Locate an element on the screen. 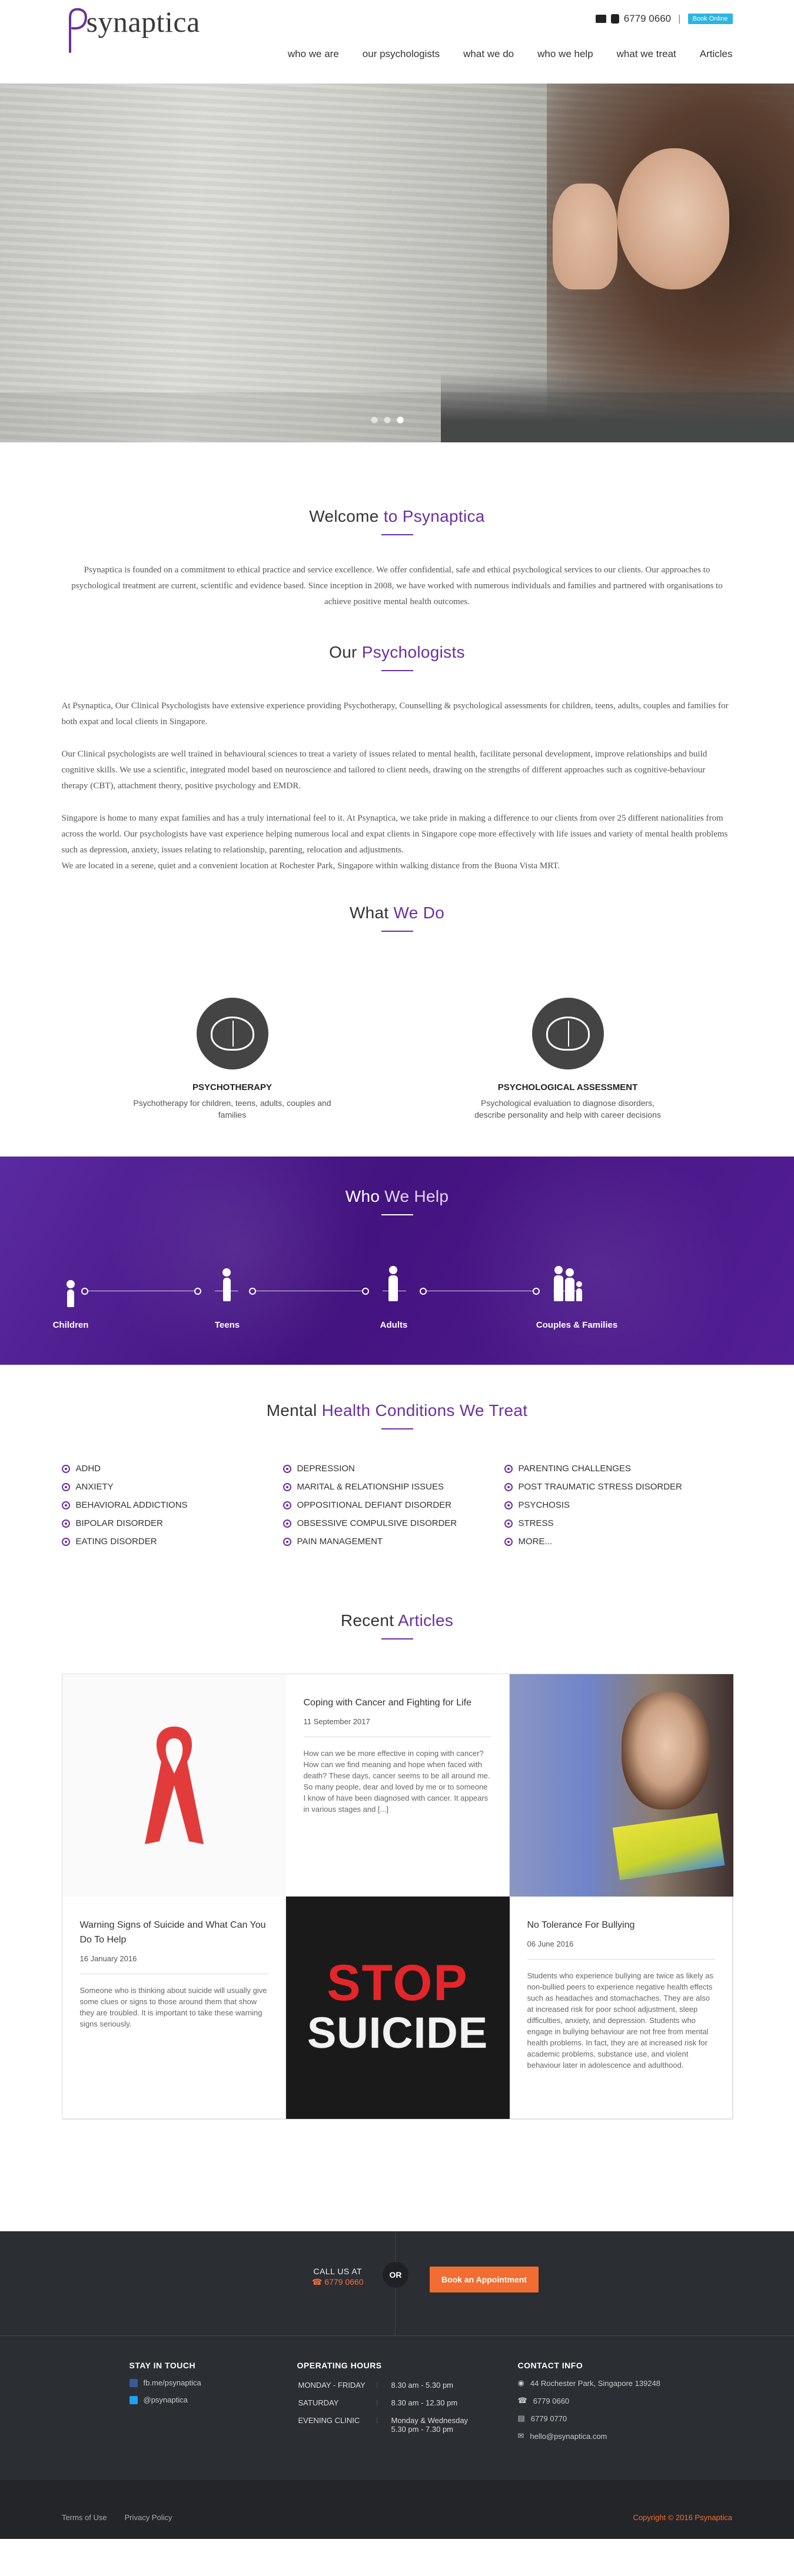  slider-dot-active is located at coordinates (400, 420).